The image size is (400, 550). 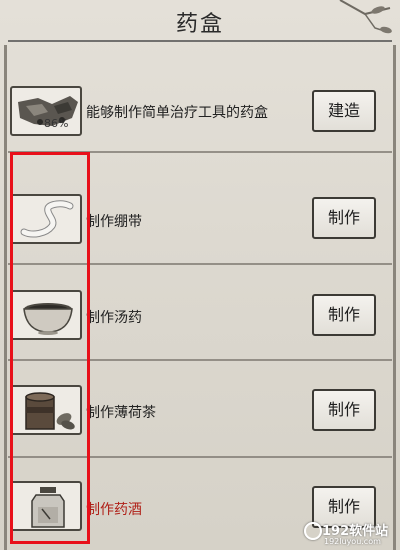 What do you see at coordinates (121, 413) in the screenshot?
I see `recipe-label: 制作薄荷茶` at bounding box center [121, 413].